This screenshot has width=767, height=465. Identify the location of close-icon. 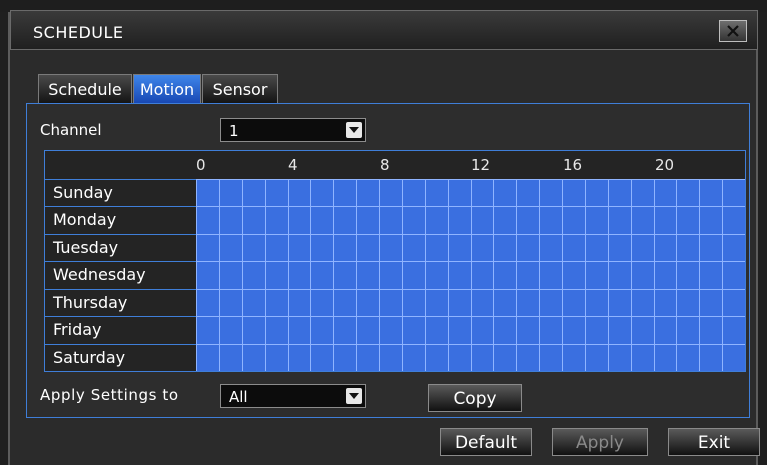
(733, 31).